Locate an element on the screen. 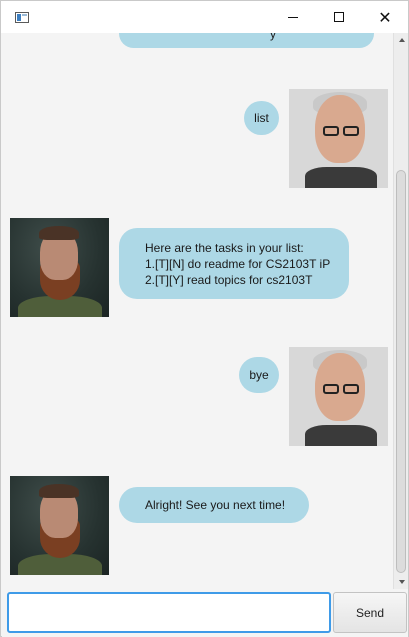 The height and width of the screenshot is (637, 409). duke-dialog-bubble: Alright! See you next time! is located at coordinates (214, 505).